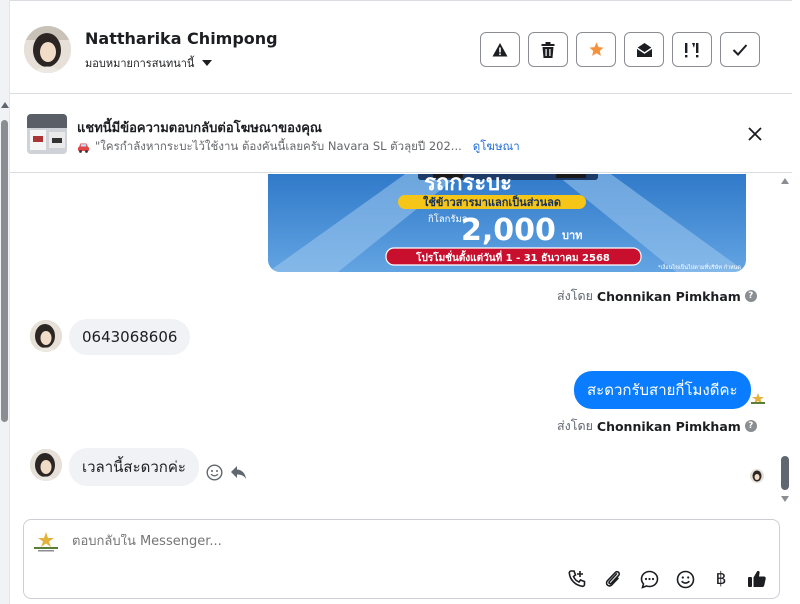  I want to click on thumbs-up-icon, so click(757, 578).